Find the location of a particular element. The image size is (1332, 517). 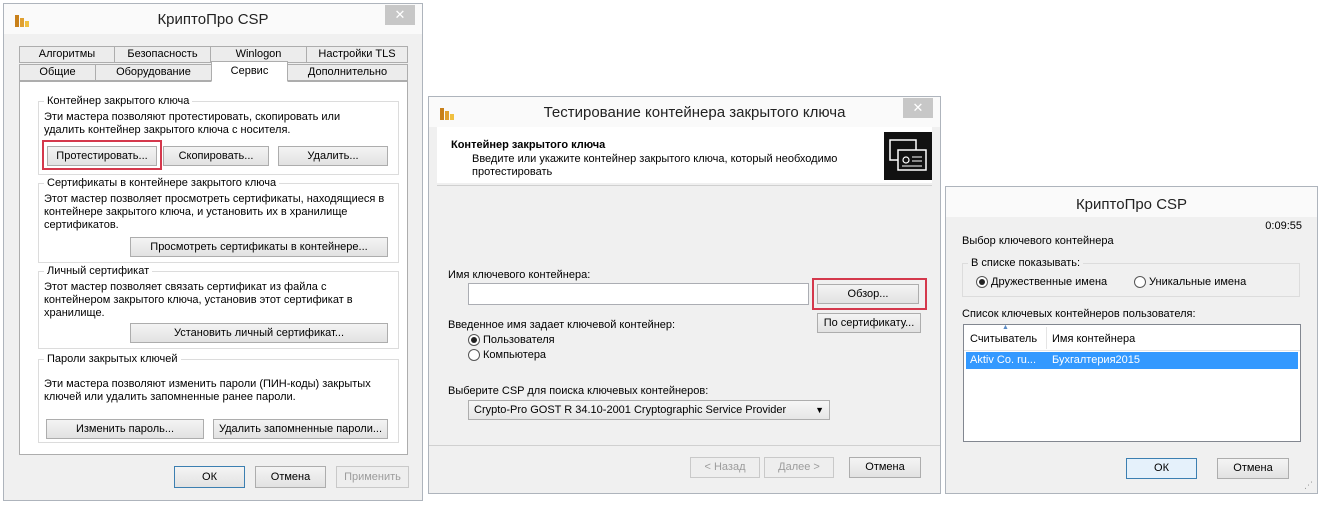

container-name-input is located at coordinates (638, 294).